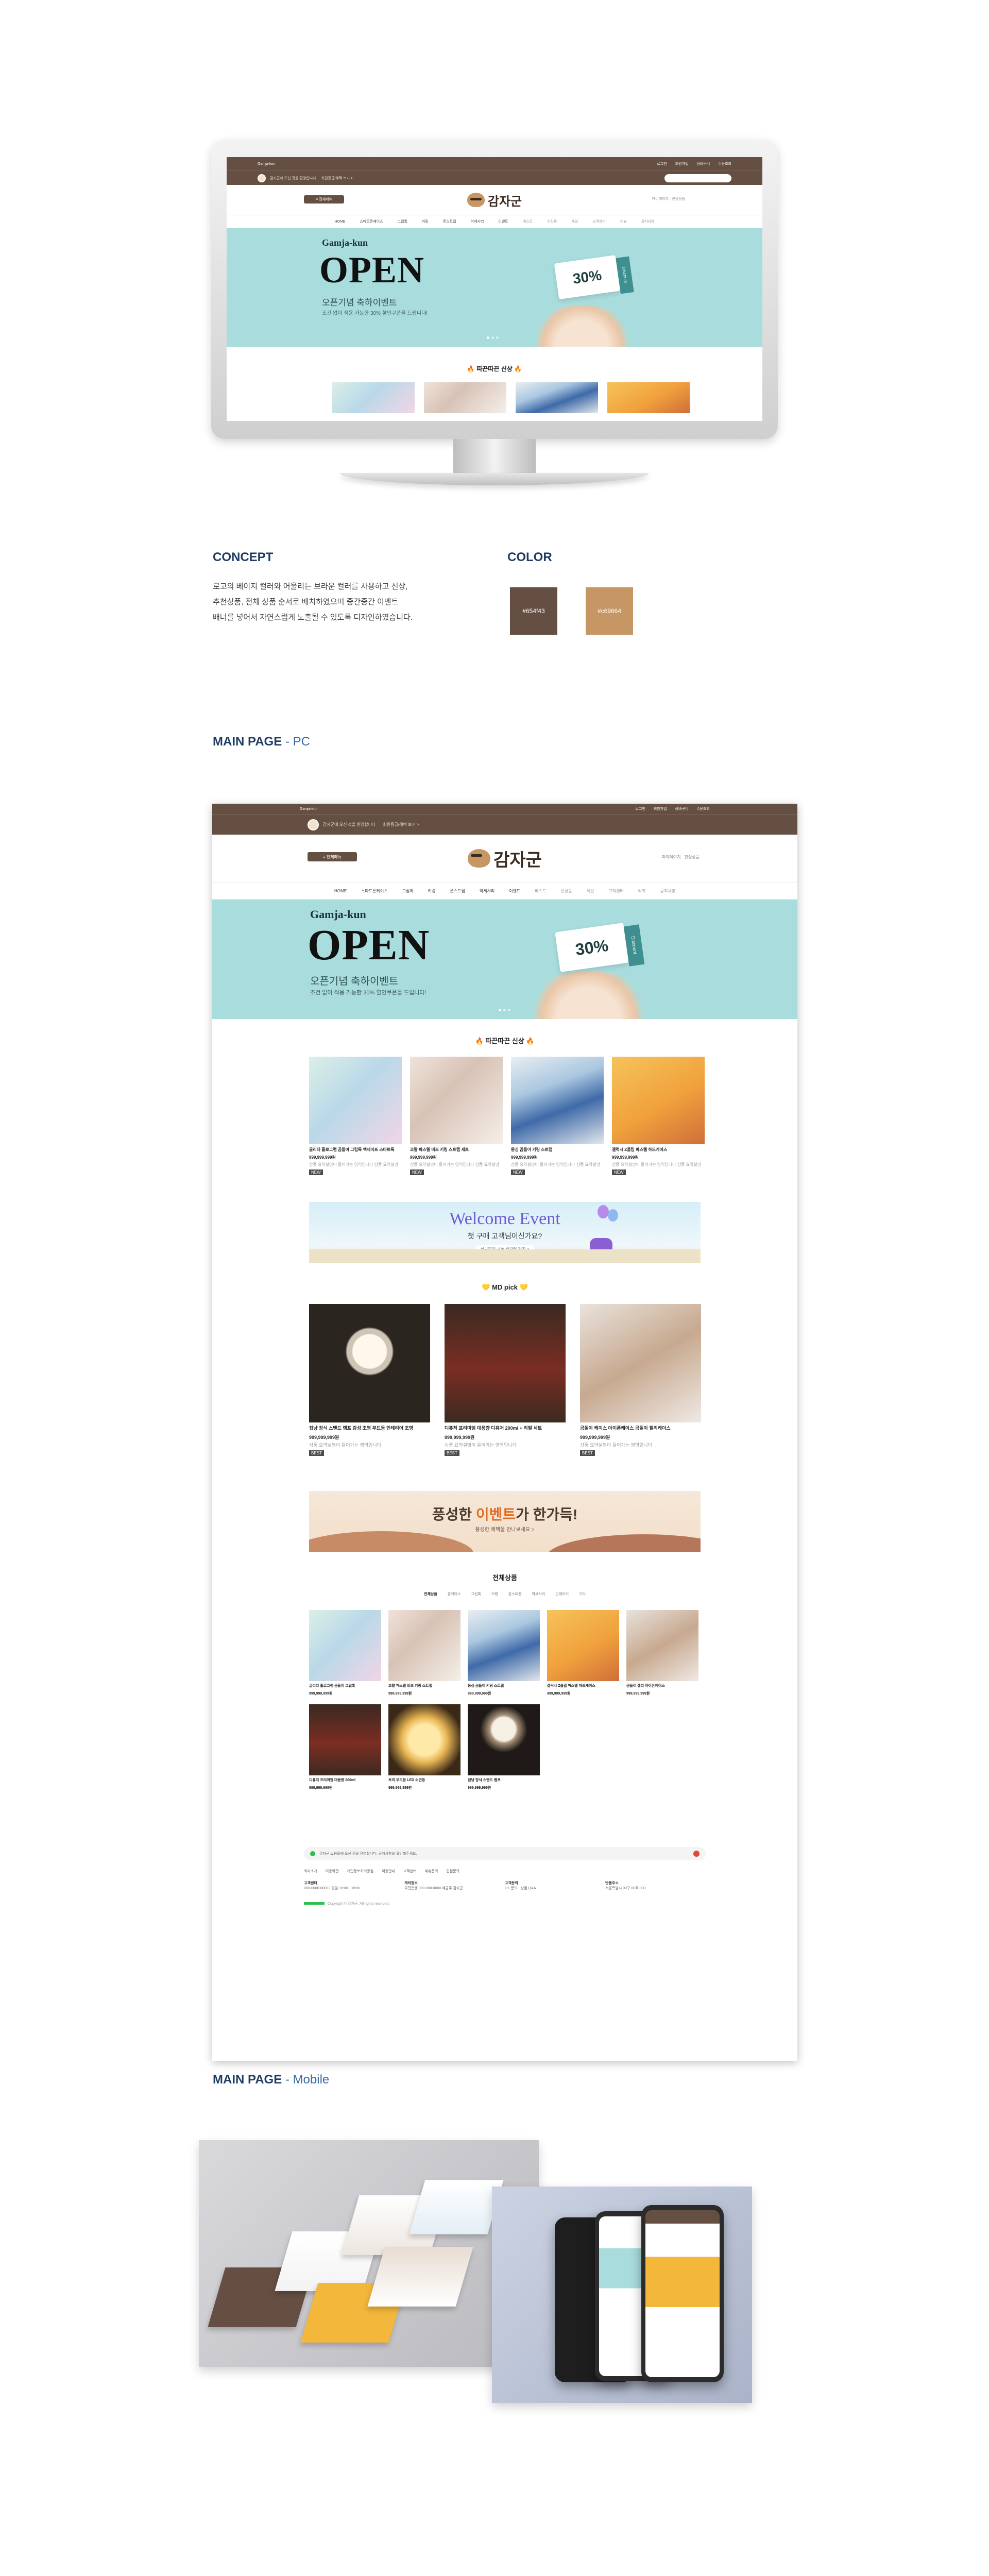 This screenshot has height=2576, width=989. Describe the element at coordinates (682, 164) in the screenshot. I see `topbar-link-join: 회원가입` at that location.